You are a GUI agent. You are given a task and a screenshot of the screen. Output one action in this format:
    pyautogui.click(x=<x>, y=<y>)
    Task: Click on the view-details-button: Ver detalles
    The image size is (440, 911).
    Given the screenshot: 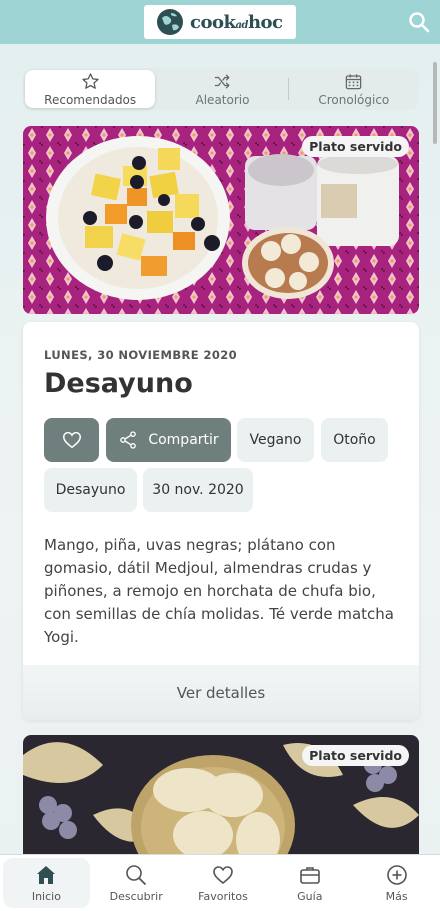 What is the action you would take?
    pyautogui.click(x=221, y=692)
    